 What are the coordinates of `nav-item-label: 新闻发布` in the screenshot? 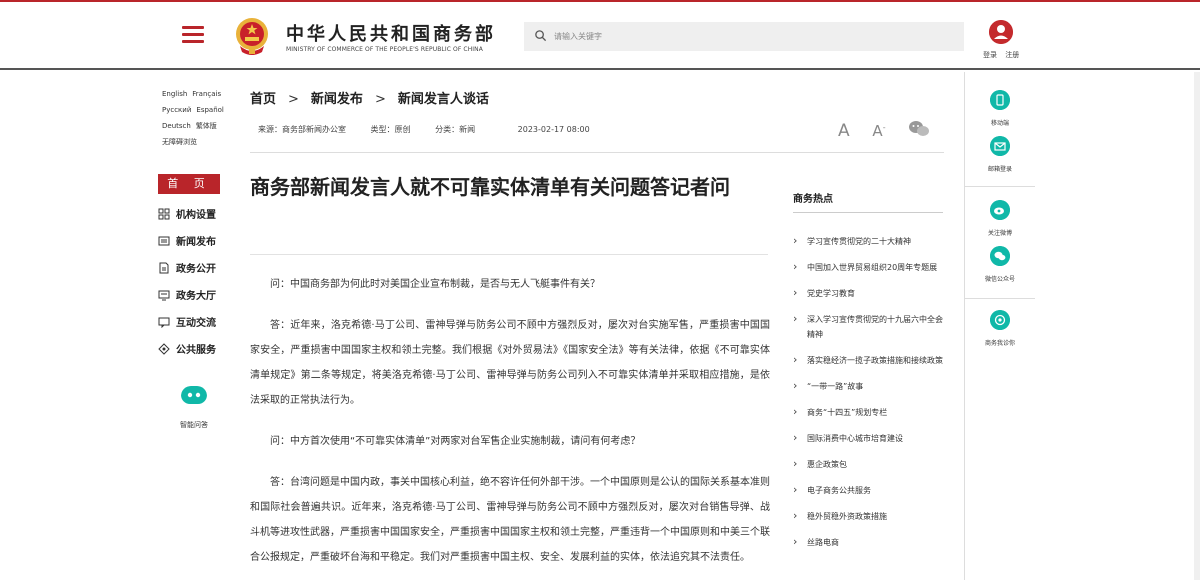 It's located at (196, 242).